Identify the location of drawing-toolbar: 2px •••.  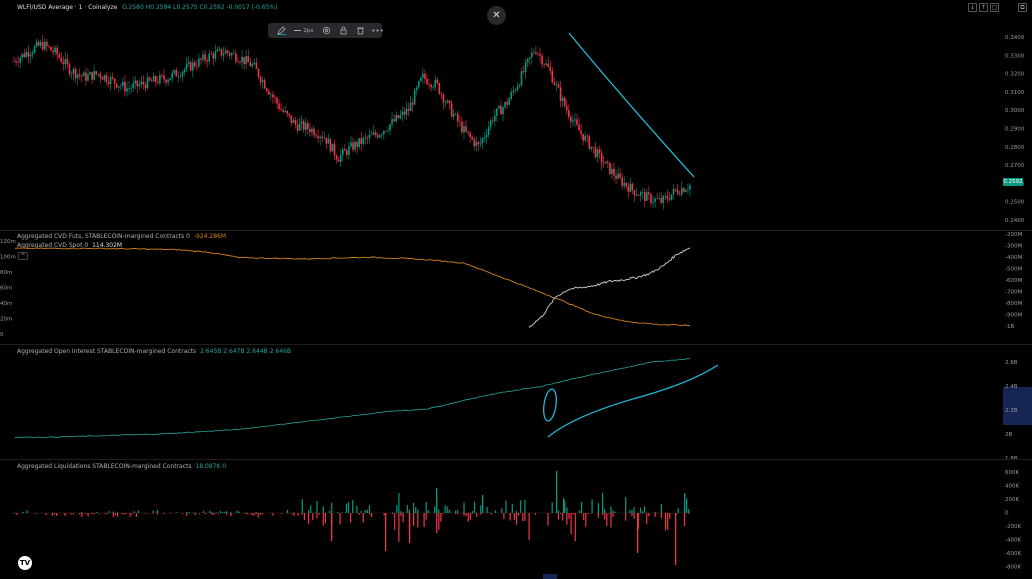
(326, 30).